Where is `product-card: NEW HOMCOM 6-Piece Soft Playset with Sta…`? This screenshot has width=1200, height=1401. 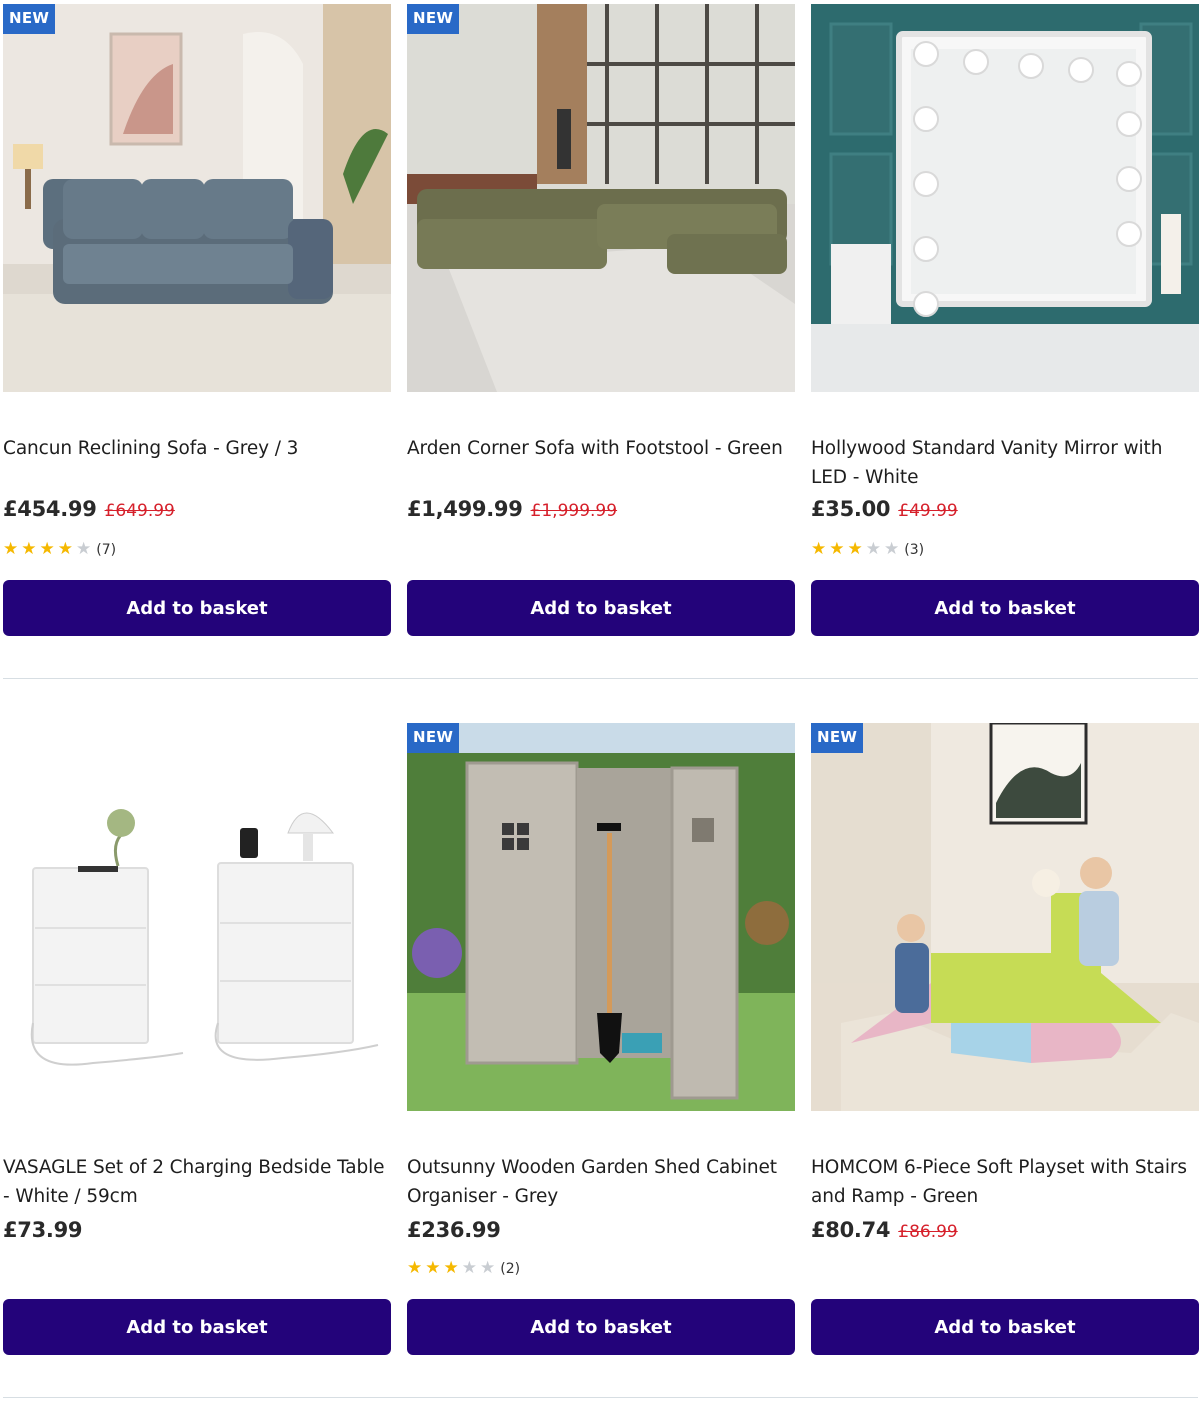 product-card: NEW HOMCOM 6-Piece Soft Playset with Sta… is located at coordinates (1005, 1039).